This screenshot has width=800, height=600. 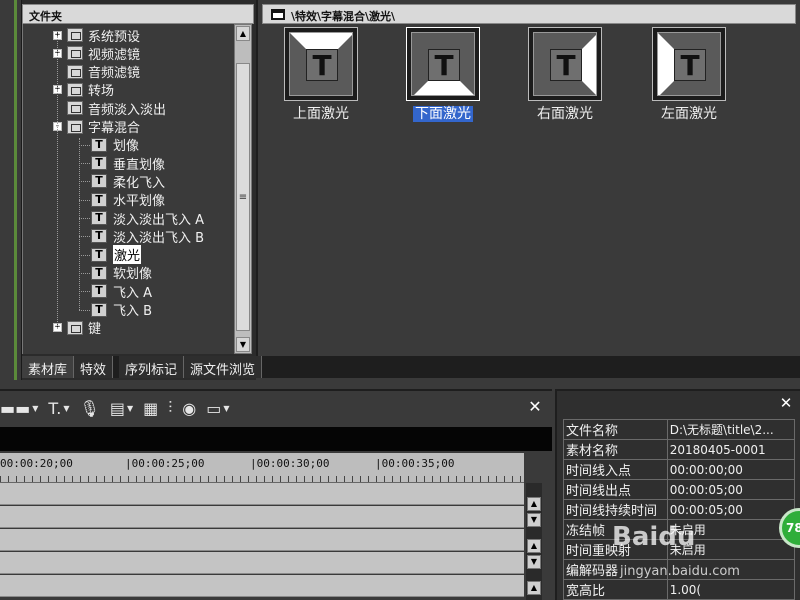 What do you see at coordinates (121, 408) in the screenshot?
I see `track-icon: ▤ ▼` at bounding box center [121, 408].